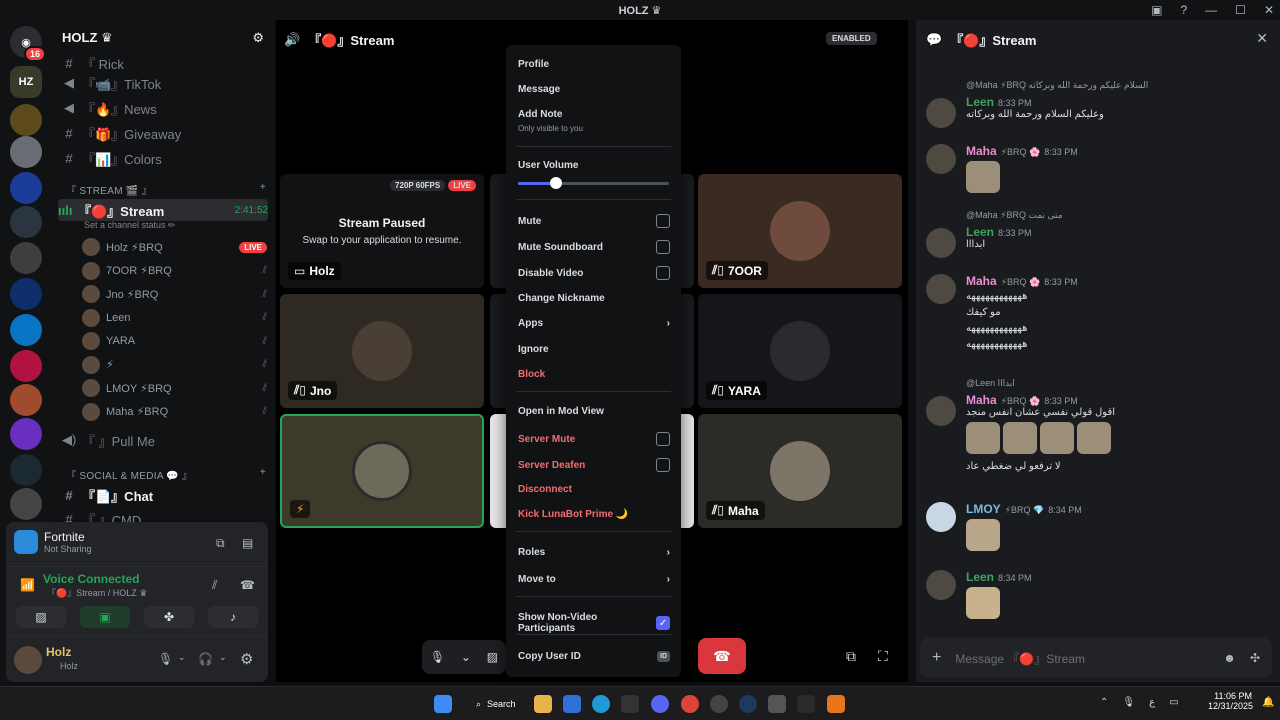 The image size is (1280, 720). I want to click on edge-icon, so click(601, 704).